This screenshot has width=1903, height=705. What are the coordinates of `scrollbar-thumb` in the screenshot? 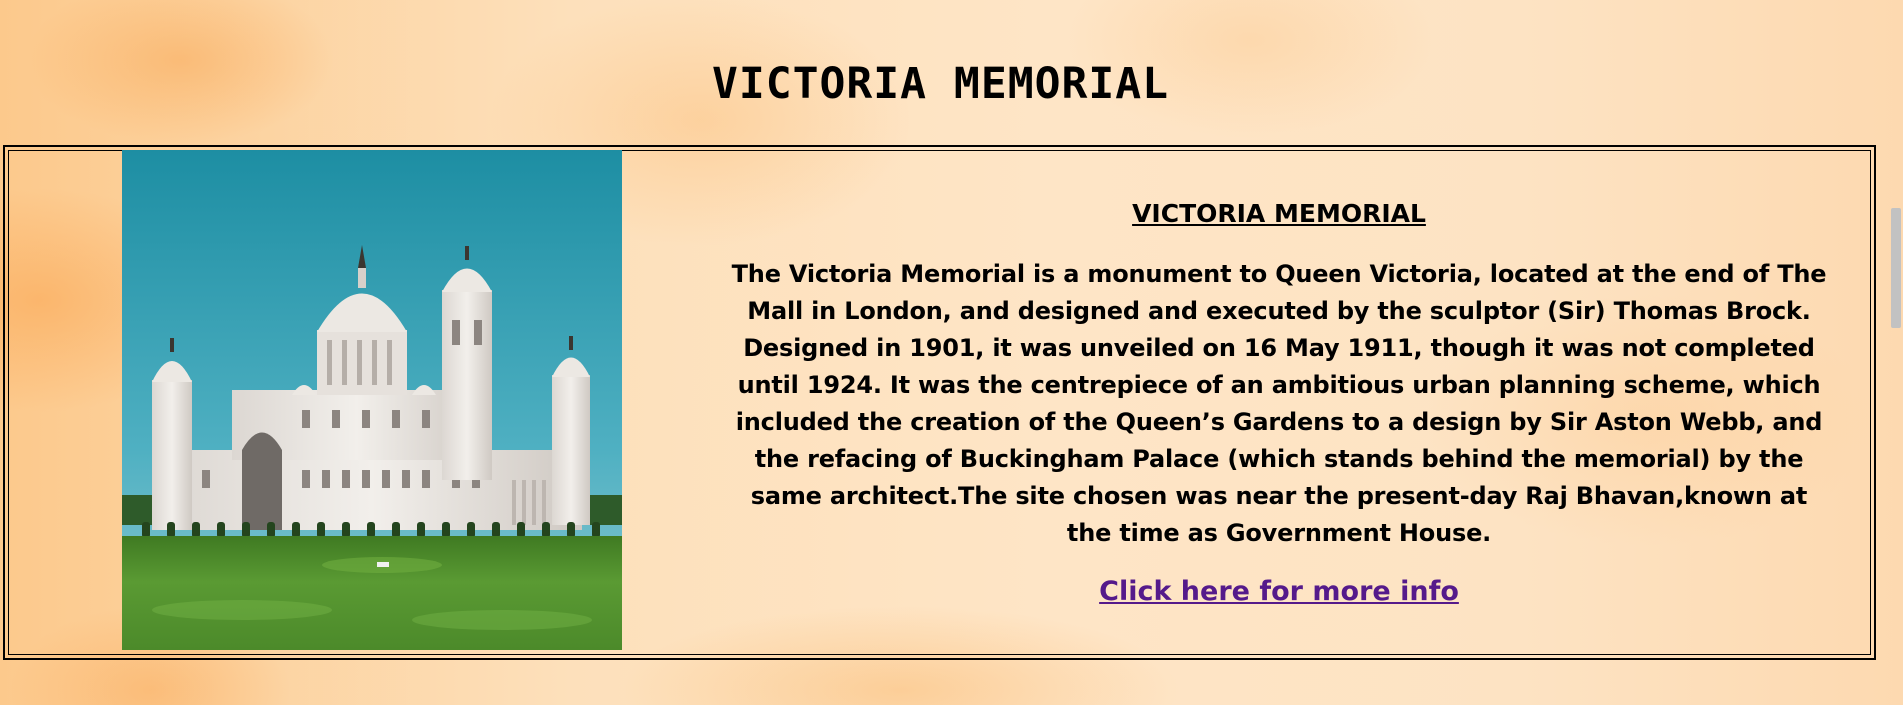 It's located at (1896, 268).